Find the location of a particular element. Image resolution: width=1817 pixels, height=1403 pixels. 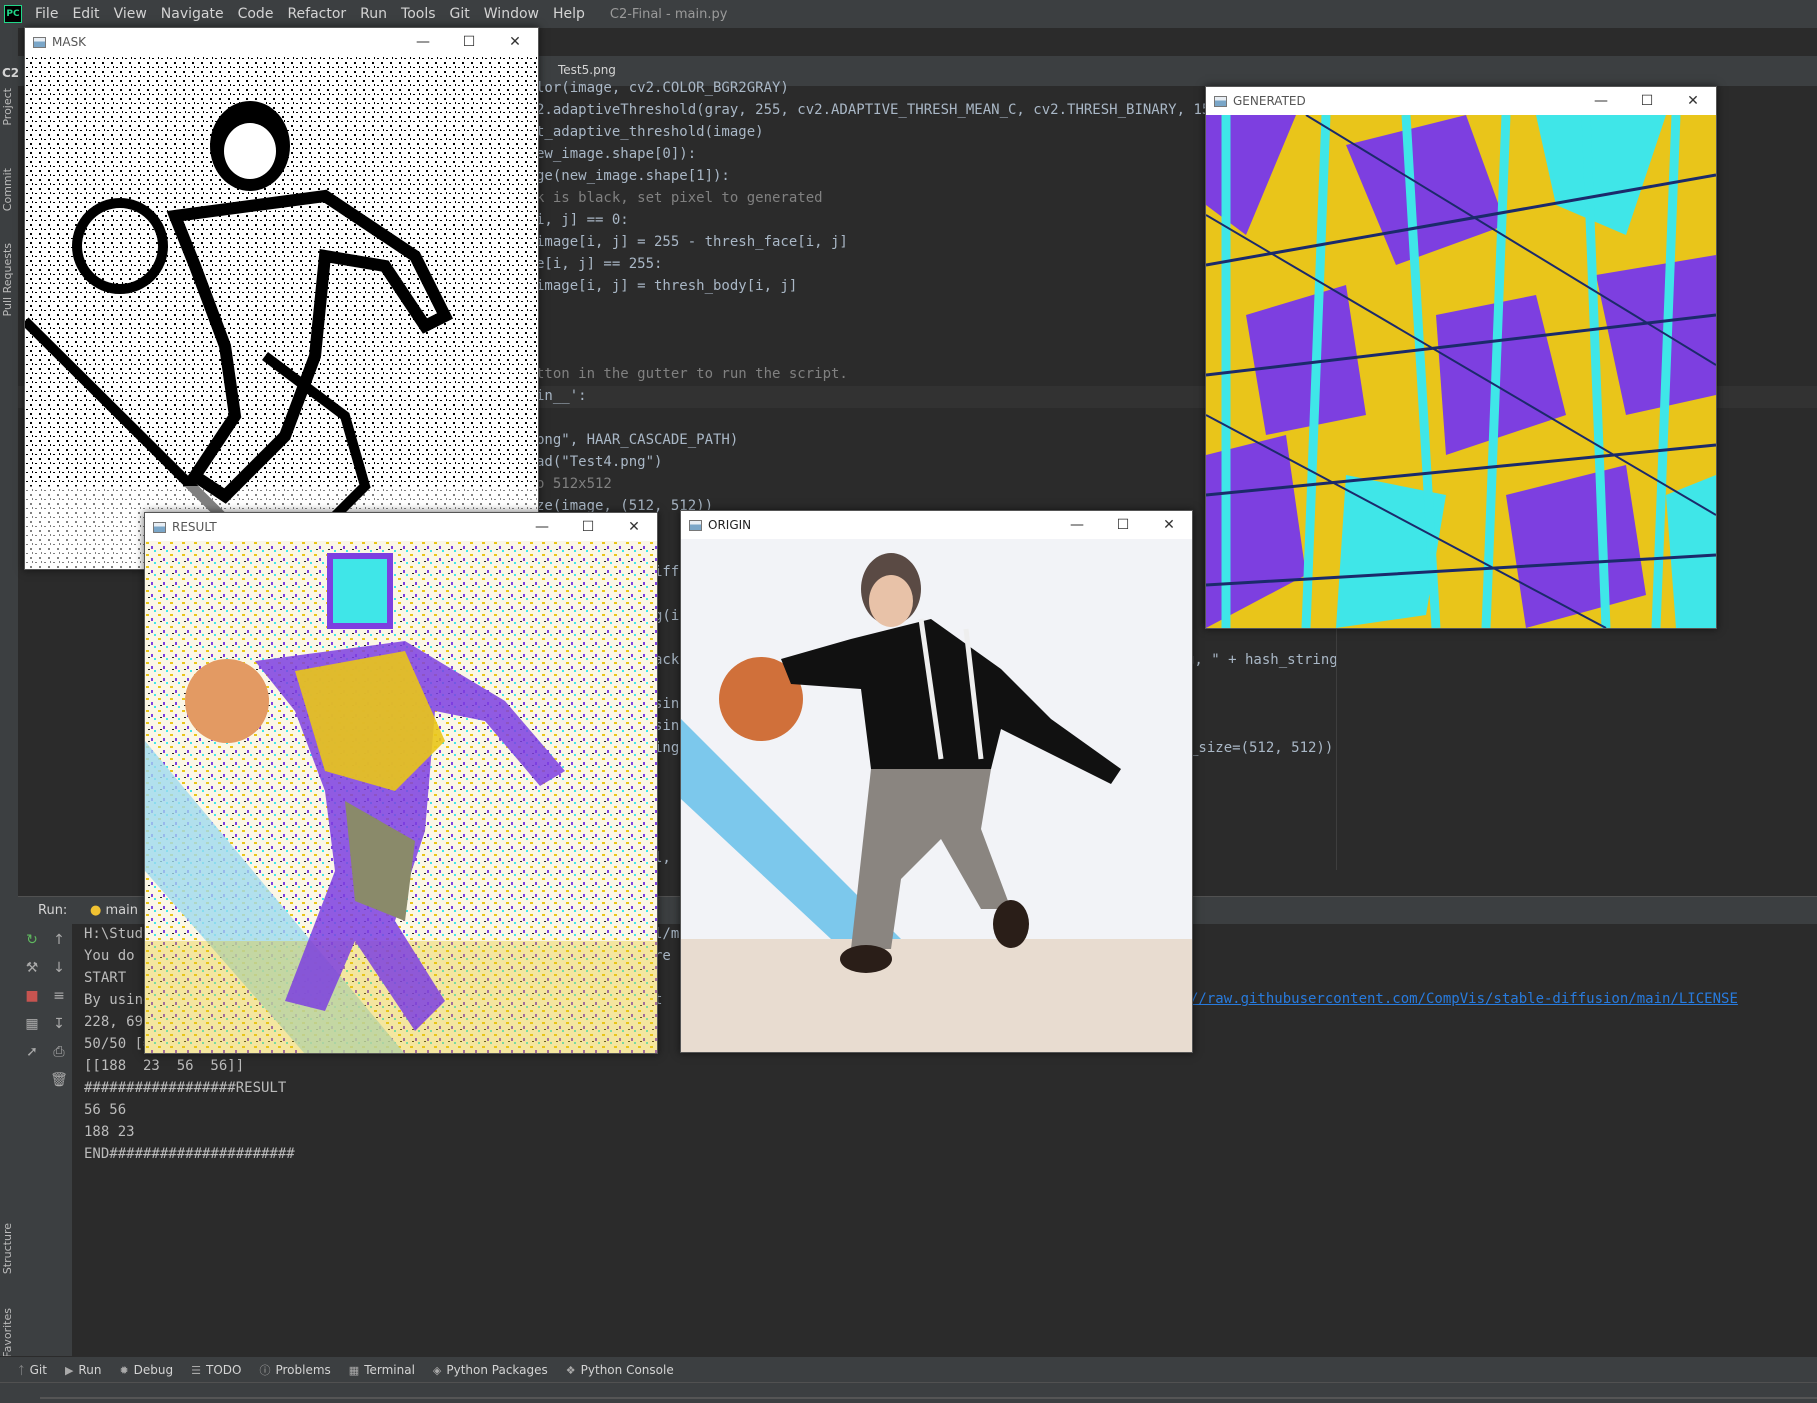

code-fragment: _size=(512, 512)) is located at coordinates (1262, 748).